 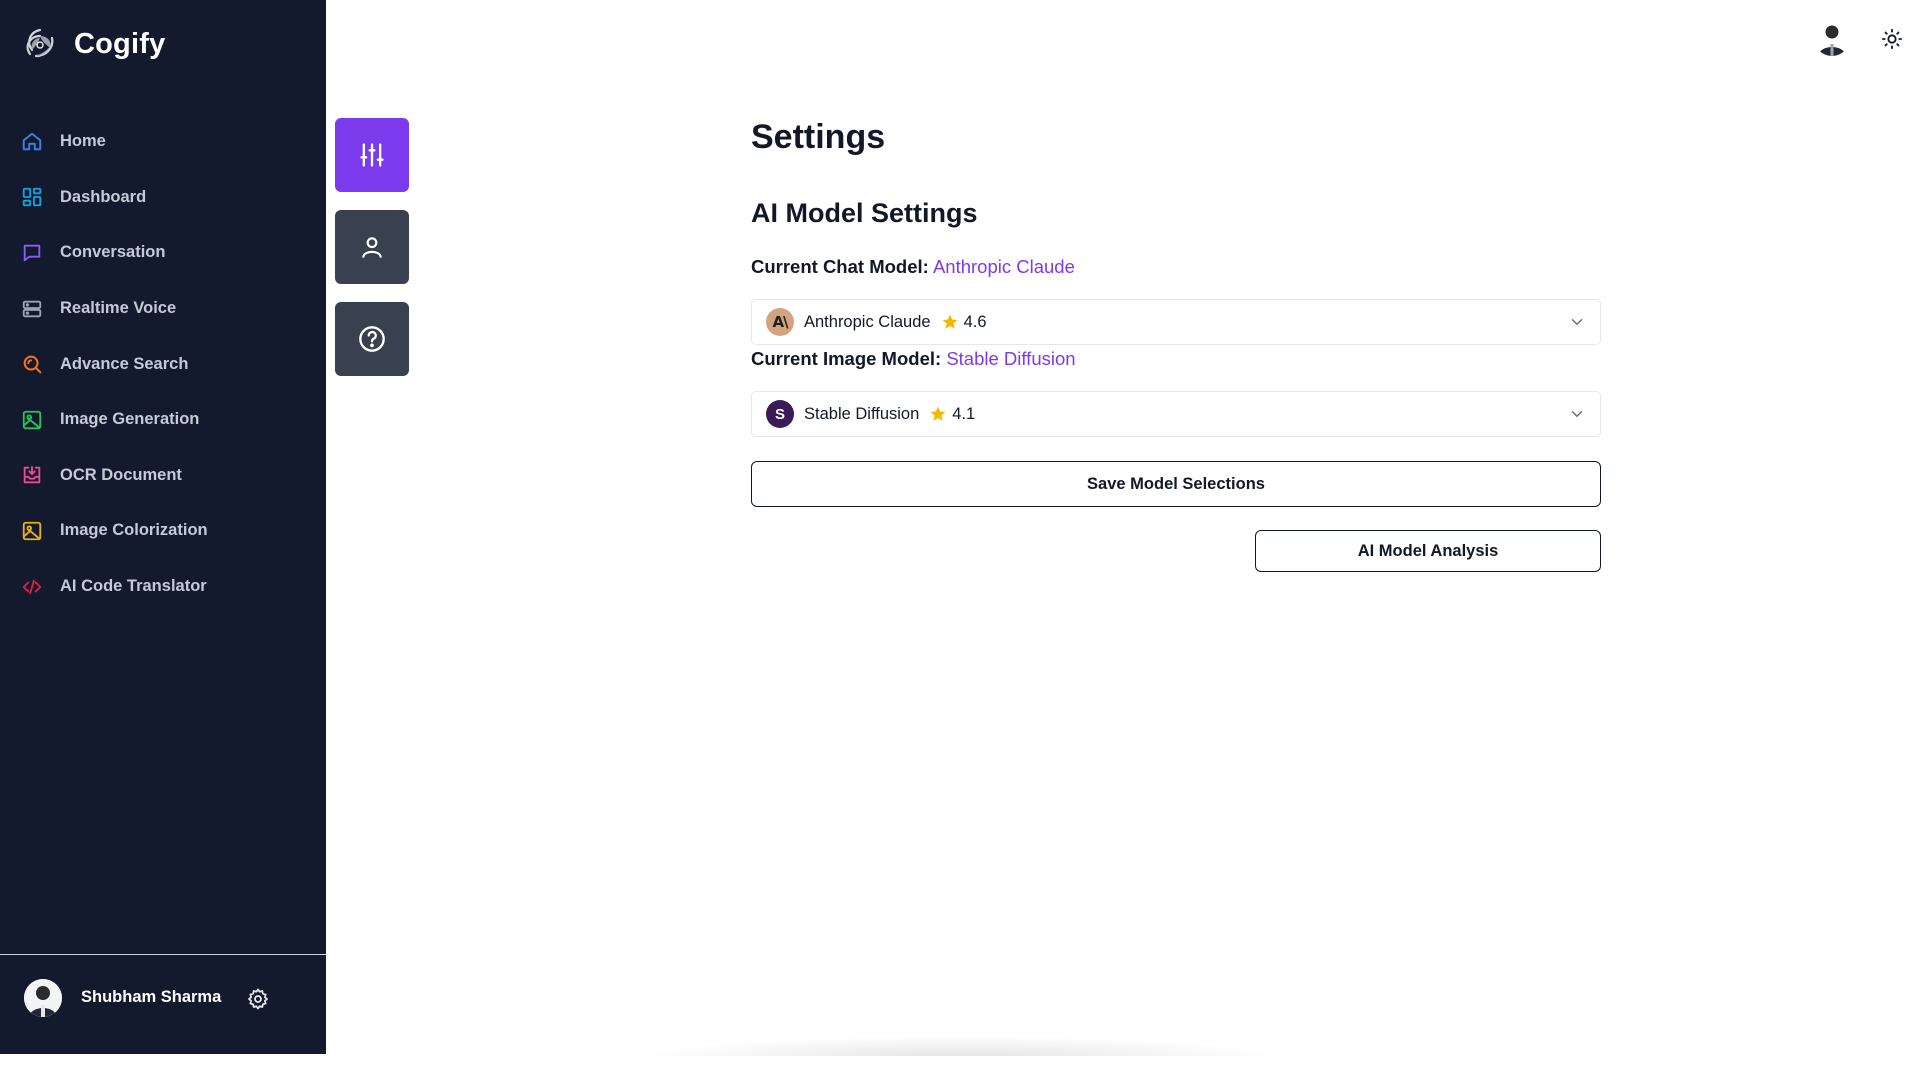 I want to click on stable-diffusion-logo-icon: S, so click(x=780, y=414).